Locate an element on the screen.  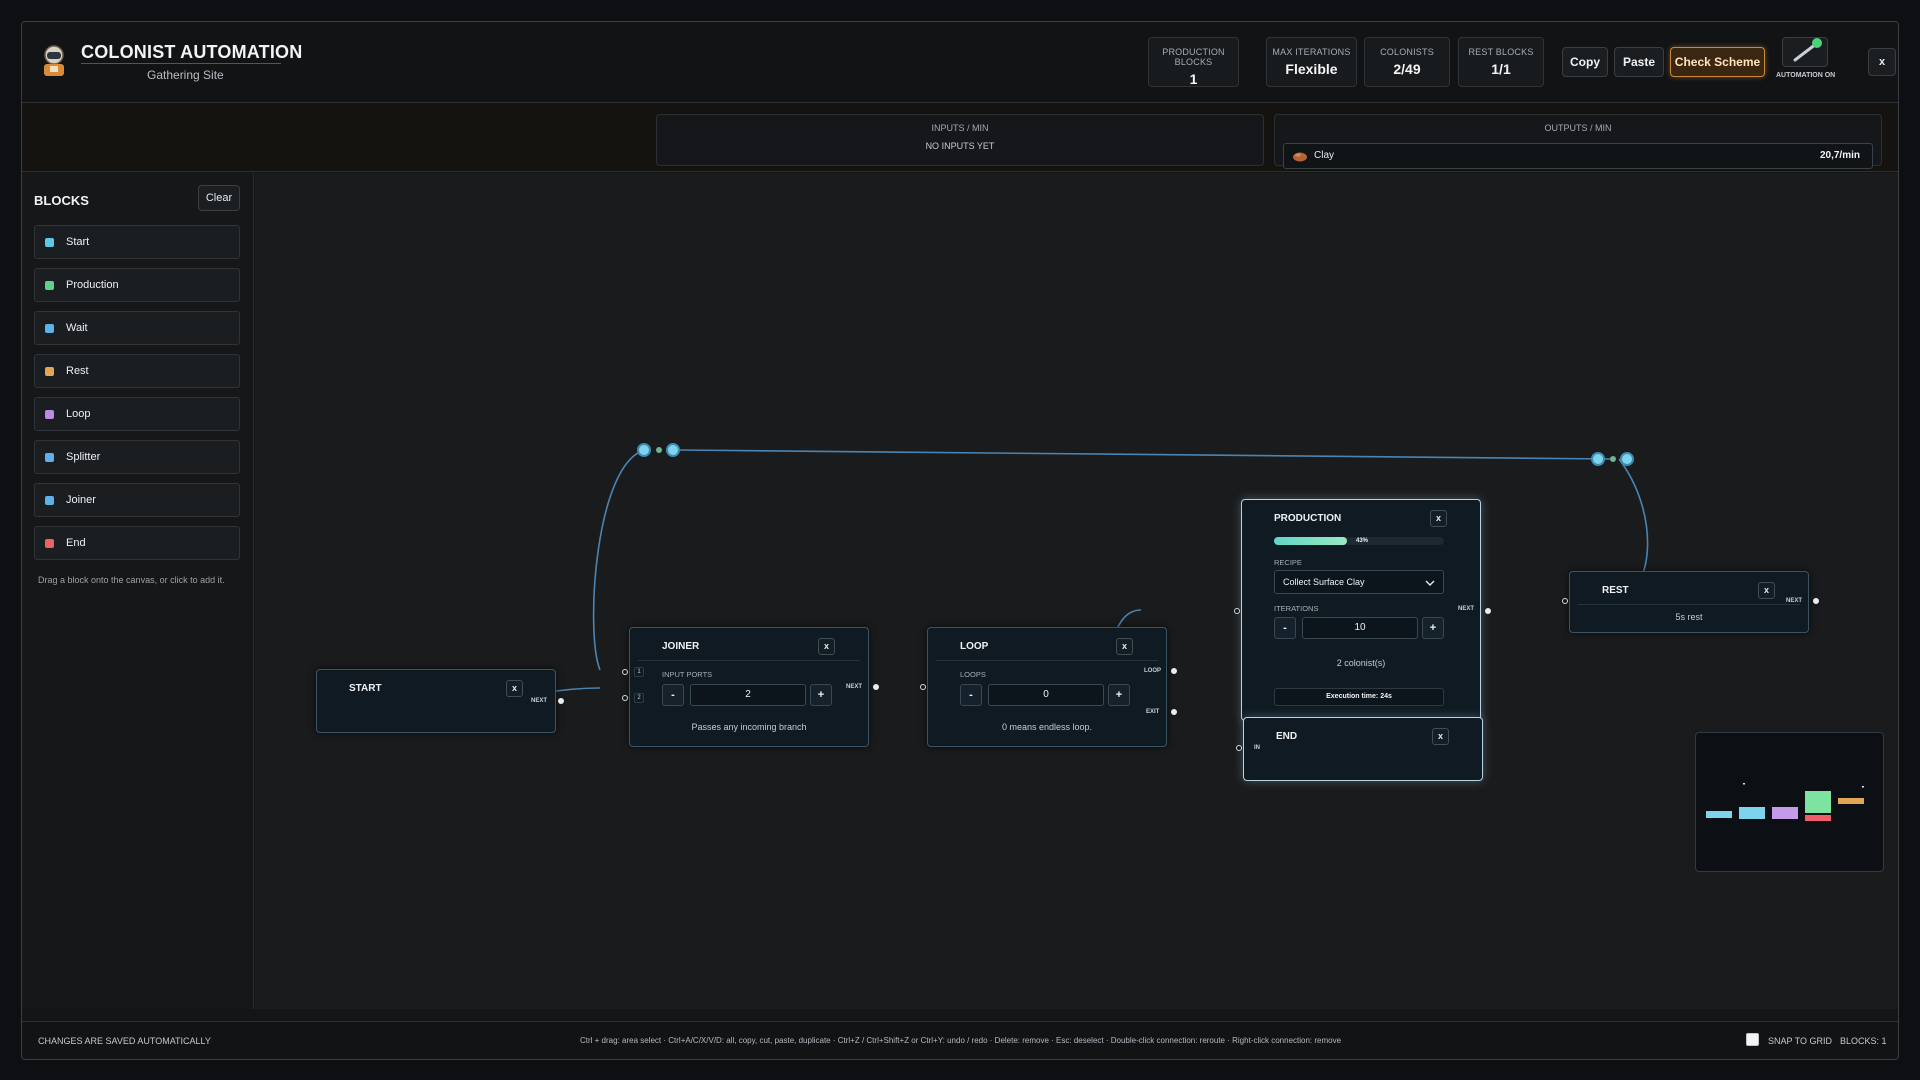
stat-label: MAX ITERATIONS is located at coordinates (1311, 52).